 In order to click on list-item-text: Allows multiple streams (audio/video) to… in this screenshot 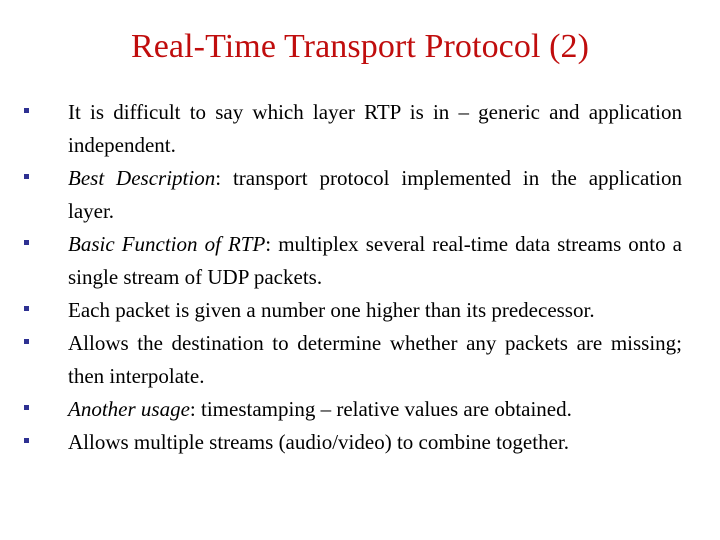, I will do `click(375, 442)`.